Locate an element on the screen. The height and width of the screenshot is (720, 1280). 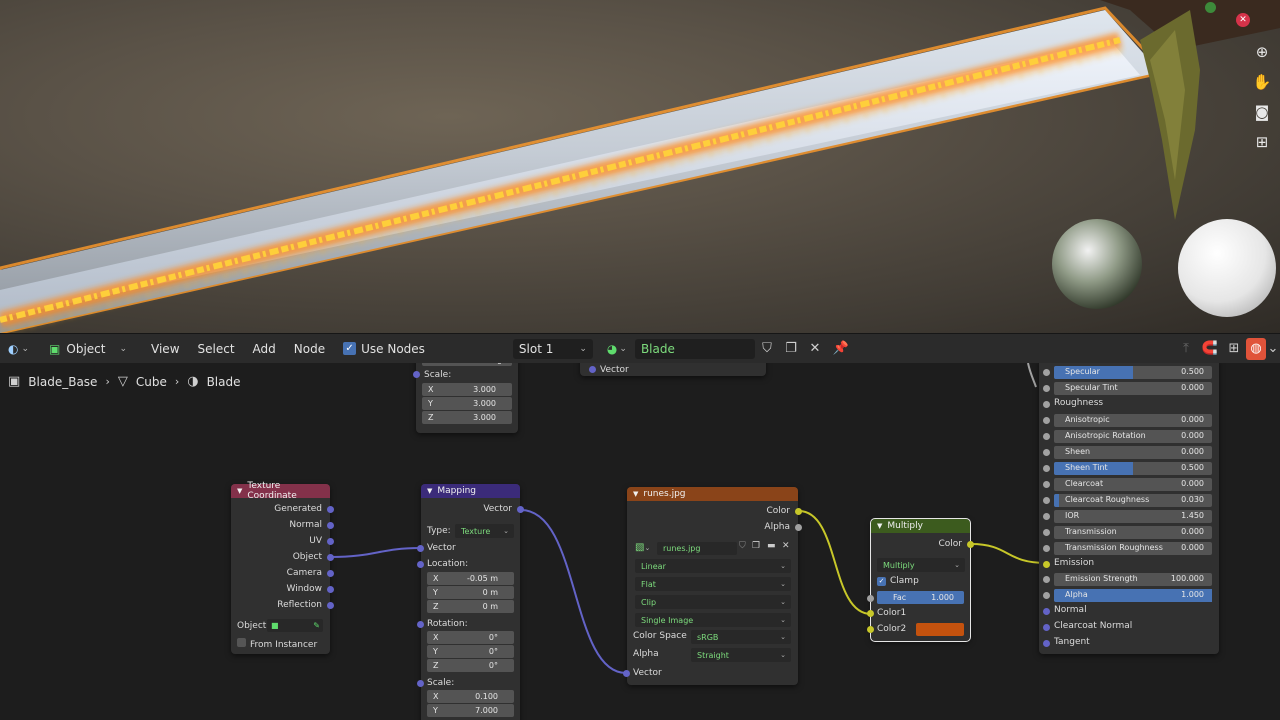
normal-socket is located at coordinates (1046, 611).